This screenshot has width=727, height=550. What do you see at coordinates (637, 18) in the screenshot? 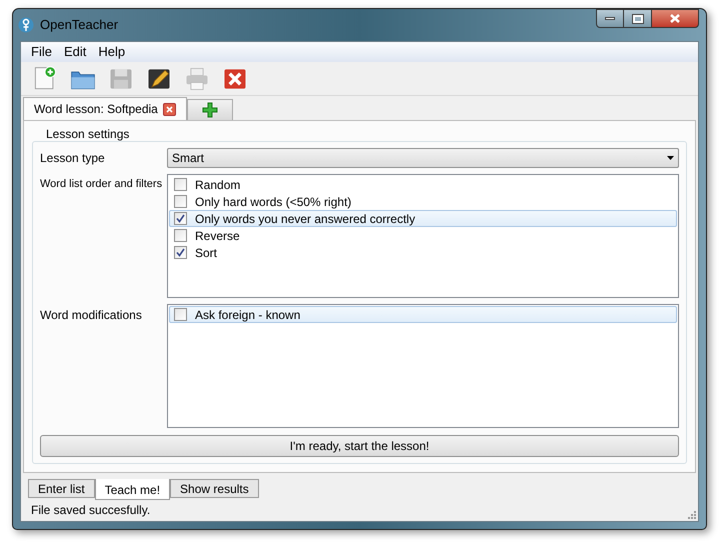
I see `maximize-button` at bounding box center [637, 18].